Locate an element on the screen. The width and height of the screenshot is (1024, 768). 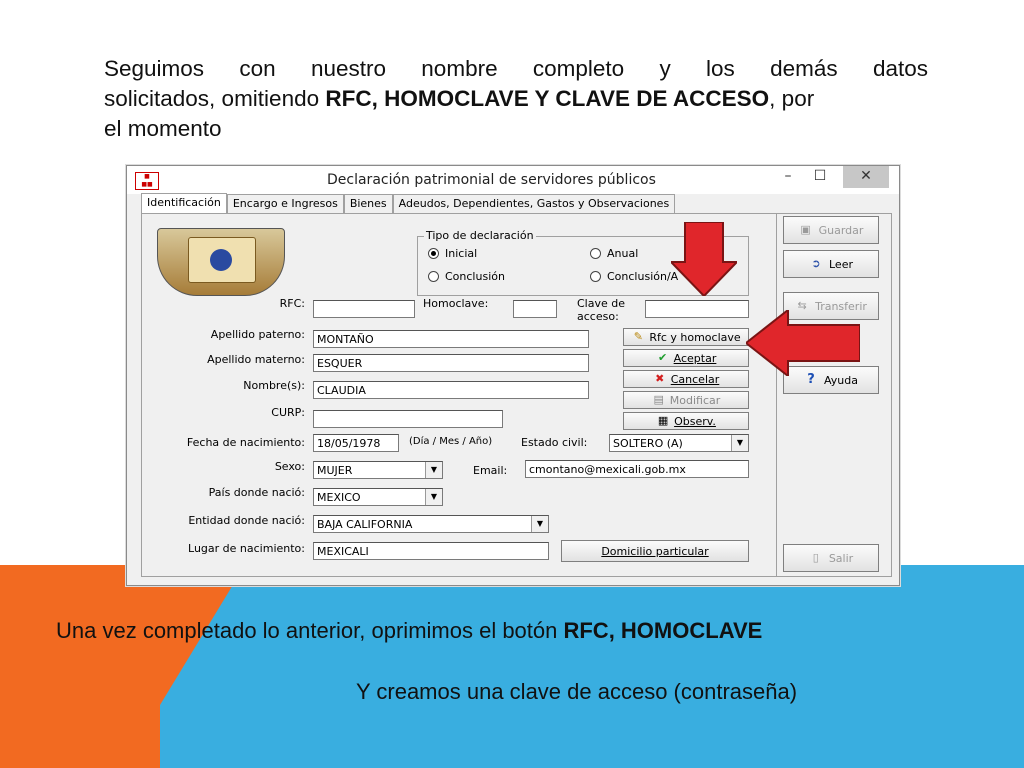
exit-door-icon: ▯ is located at coordinates (815, 557).